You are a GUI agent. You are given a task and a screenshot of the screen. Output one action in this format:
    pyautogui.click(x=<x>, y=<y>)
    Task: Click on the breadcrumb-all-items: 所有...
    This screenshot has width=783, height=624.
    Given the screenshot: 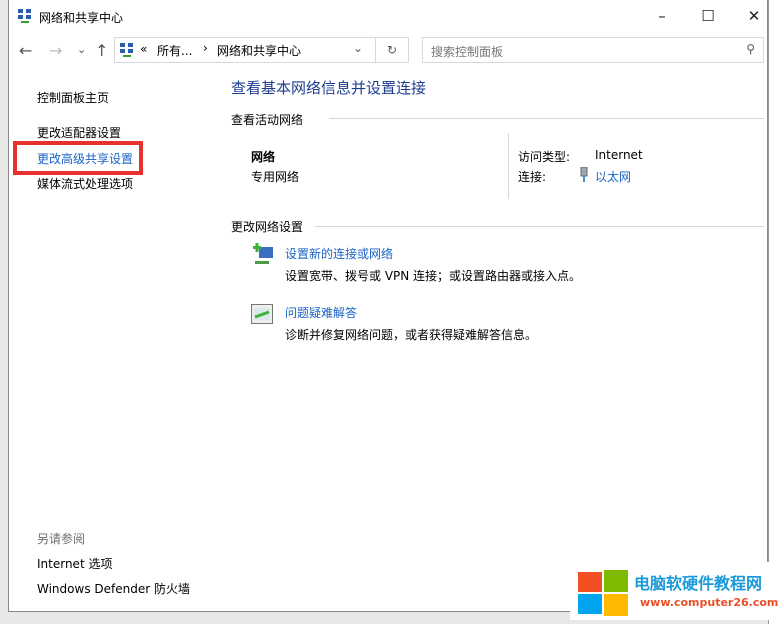 What is the action you would take?
    pyautogui.click(x=174, y=50)
    